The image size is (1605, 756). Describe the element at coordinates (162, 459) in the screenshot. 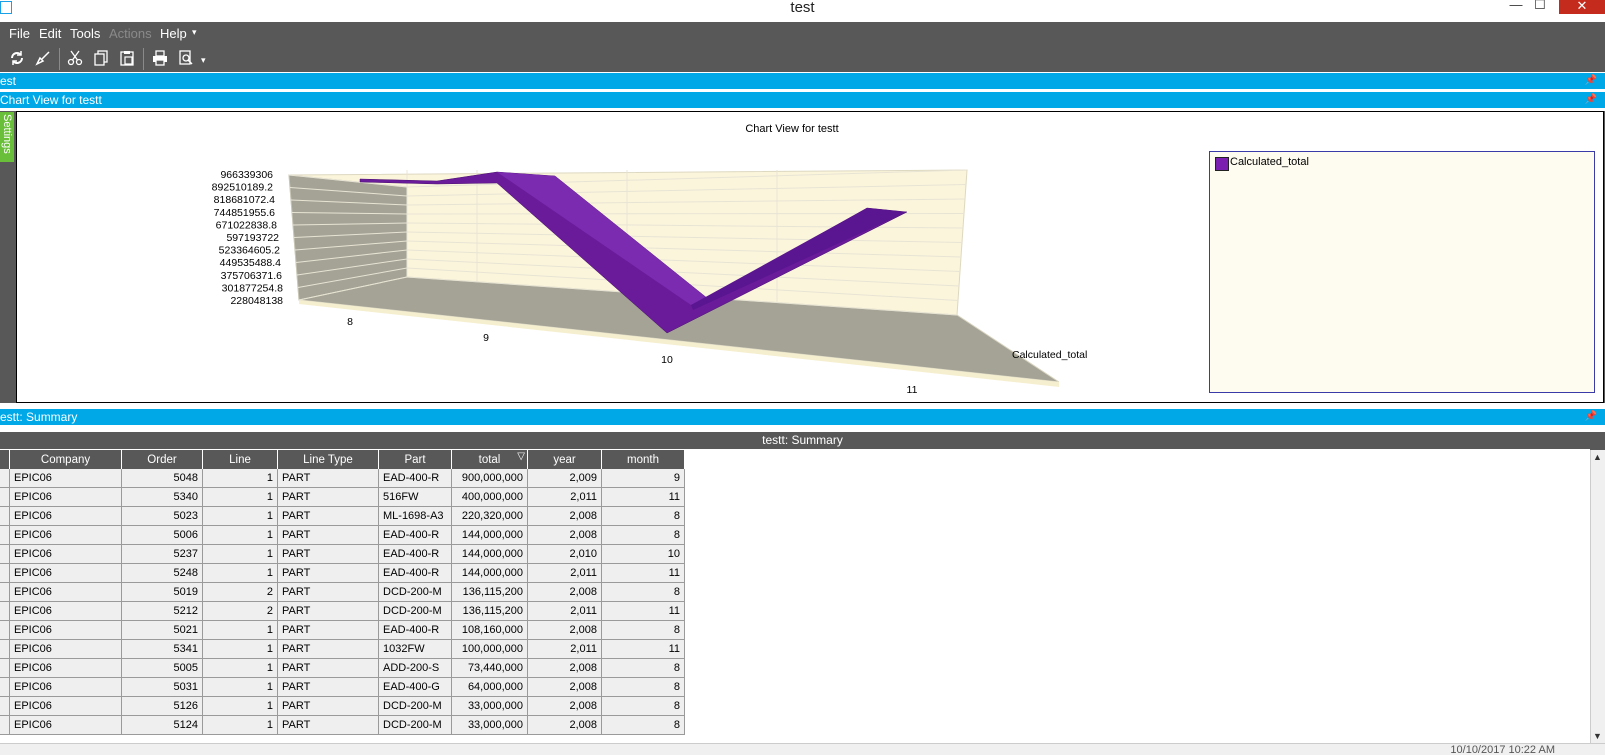

I see `column-header-order: Order` at that location.